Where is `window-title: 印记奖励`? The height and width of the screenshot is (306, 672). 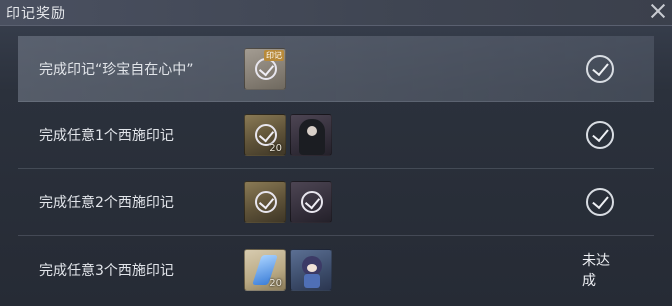
window-title: 印记奖励 is located at coordinates (36, 14).